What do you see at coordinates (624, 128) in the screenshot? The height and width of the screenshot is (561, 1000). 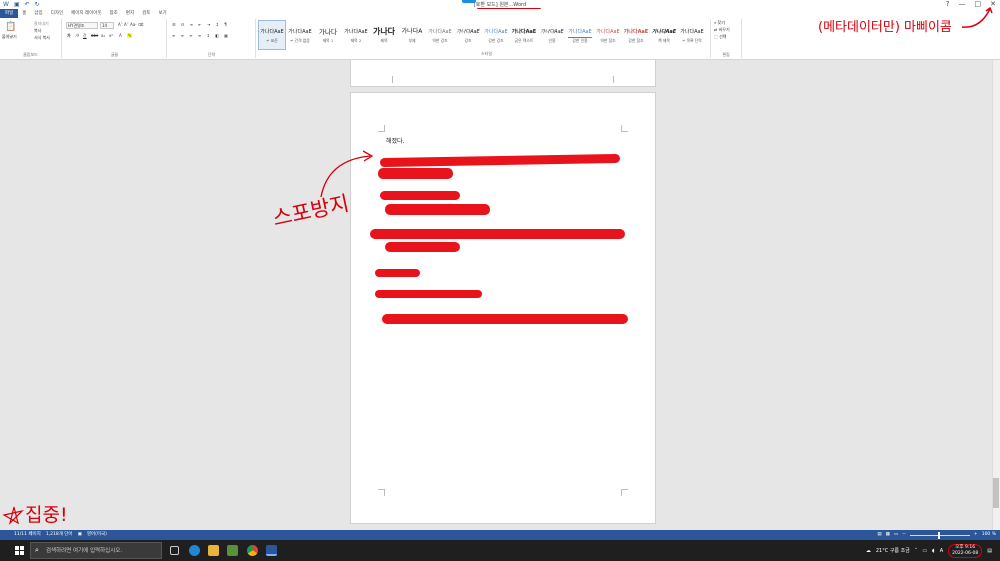 I see `margin-marker` at bounding box center [624, 128].